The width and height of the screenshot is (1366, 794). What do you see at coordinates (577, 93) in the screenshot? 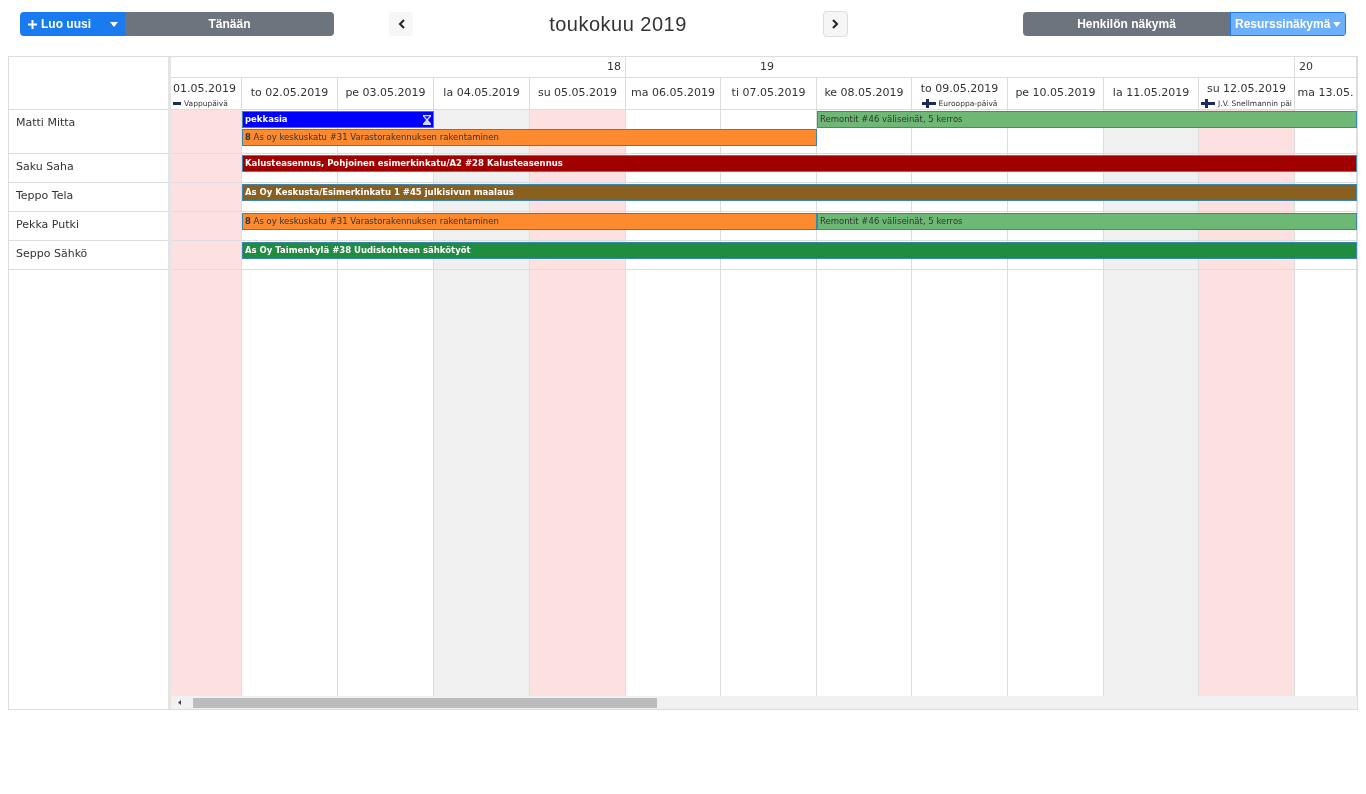
I see `day-header: su 05.05.2019` at bounding box center [577, 93].